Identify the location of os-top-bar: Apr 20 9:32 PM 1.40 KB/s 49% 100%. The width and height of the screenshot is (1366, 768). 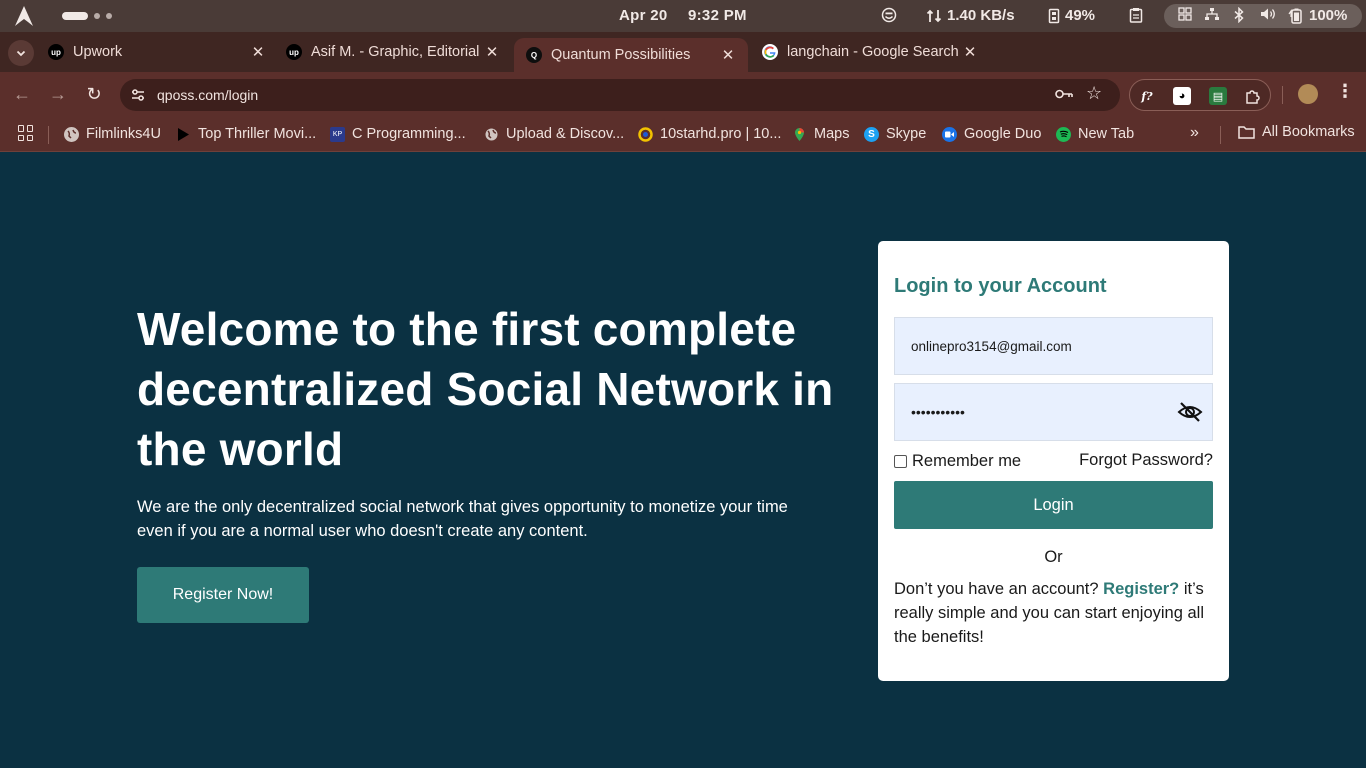
(683, 16).